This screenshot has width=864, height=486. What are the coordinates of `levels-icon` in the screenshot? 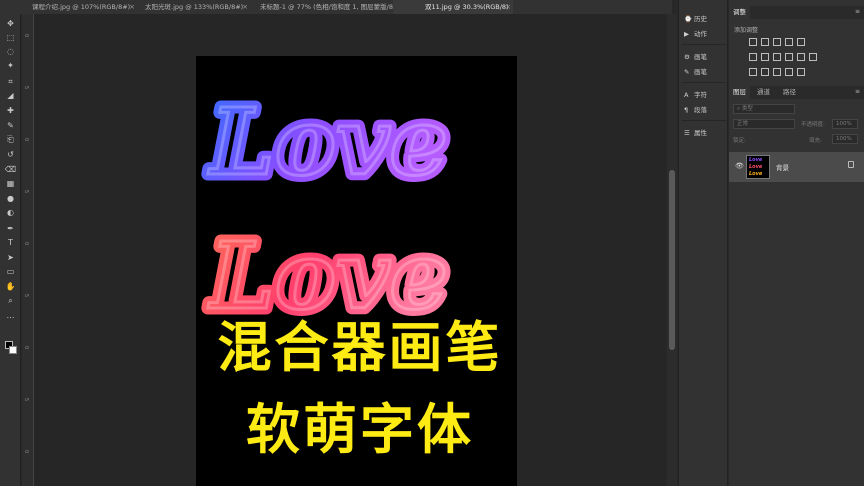 It's located at (765, 42).